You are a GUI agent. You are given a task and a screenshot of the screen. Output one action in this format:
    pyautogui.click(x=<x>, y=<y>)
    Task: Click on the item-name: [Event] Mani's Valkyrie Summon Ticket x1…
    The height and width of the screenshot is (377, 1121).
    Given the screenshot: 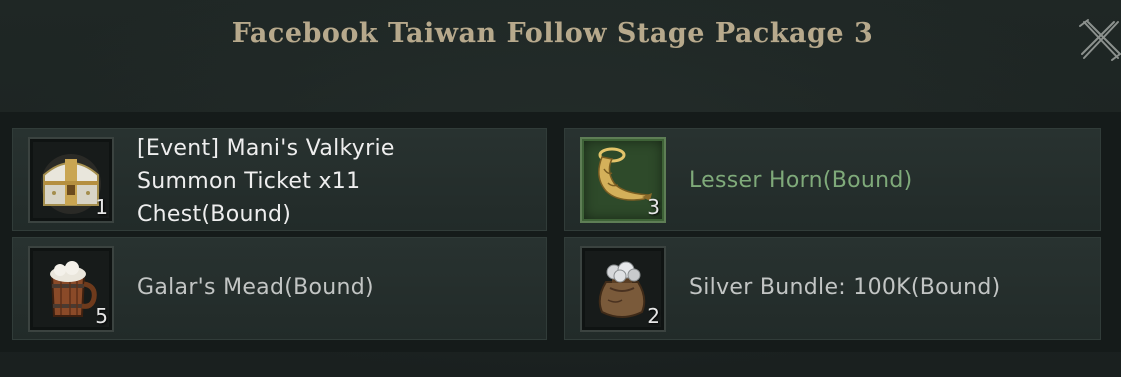 What is the action you would take?
    pyautogui.click(x=266, y=181)
    